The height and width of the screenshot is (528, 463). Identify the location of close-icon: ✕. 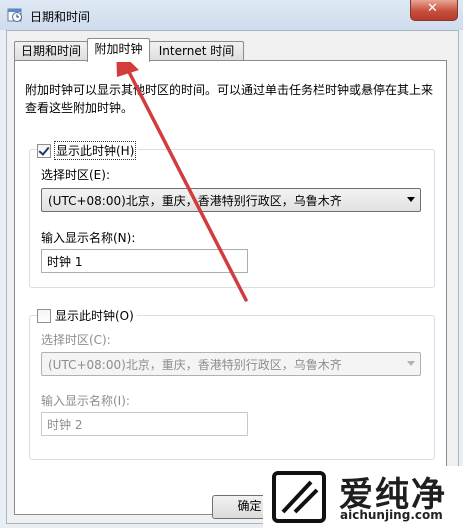
(432, 8).